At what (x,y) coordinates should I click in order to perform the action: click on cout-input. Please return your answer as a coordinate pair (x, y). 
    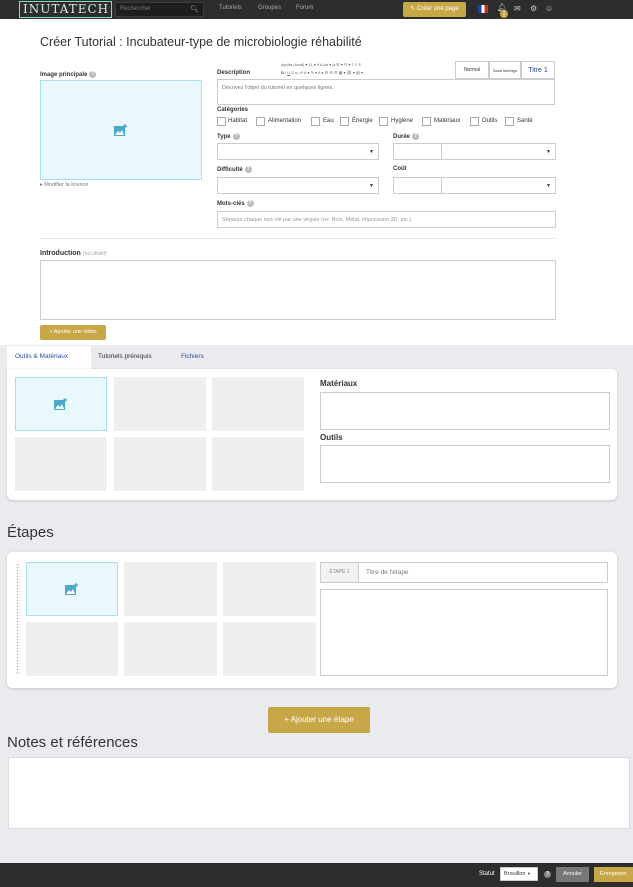
    Looking at the image, I should click on (417, 185).